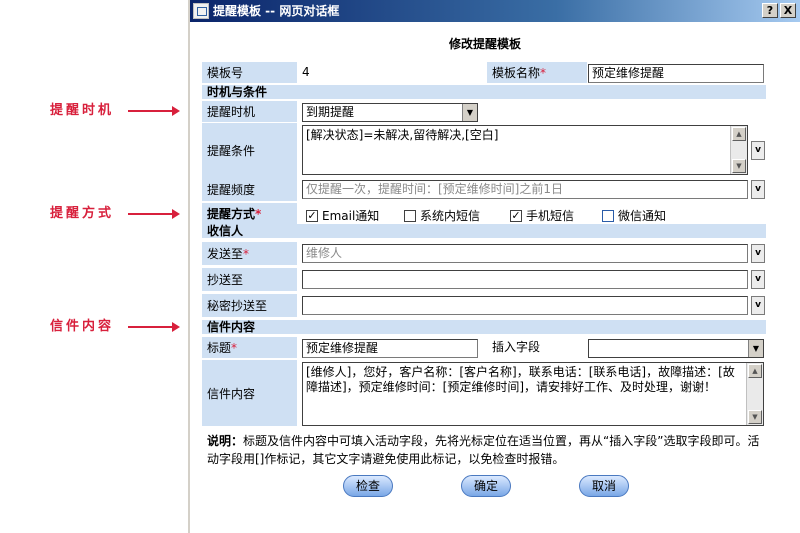 This screenshot has width=800, height=533. I want to click on method-email-checkbox: ✓ Email通知, so click(342, 215).